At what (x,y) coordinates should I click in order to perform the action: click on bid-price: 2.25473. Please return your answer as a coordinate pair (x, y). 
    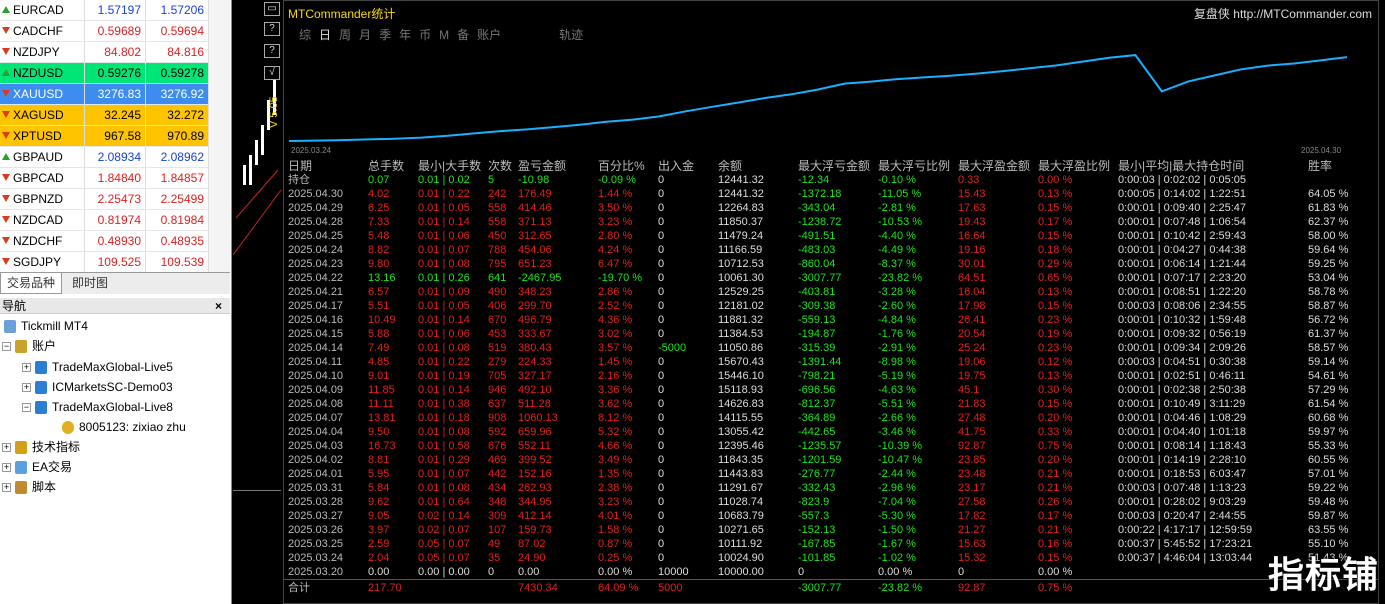
    Looking at the image, I should click on (114, 199).